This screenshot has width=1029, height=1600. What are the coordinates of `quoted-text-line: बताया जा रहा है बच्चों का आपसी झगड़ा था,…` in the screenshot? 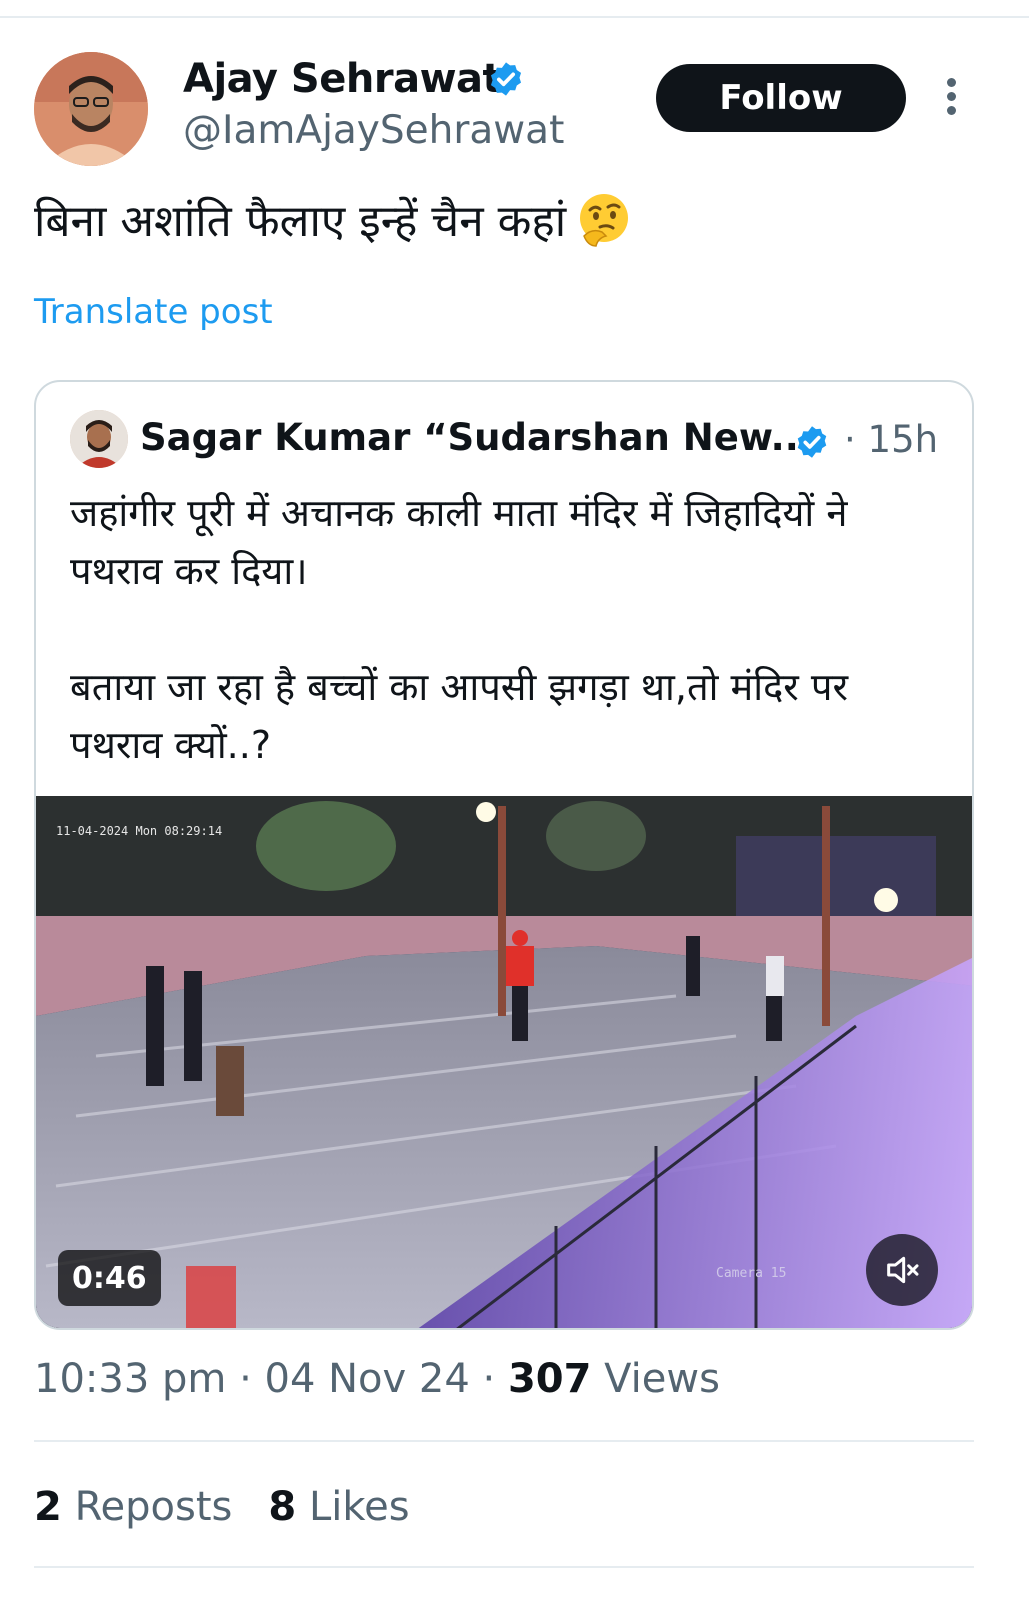 It's located at (459, 687).